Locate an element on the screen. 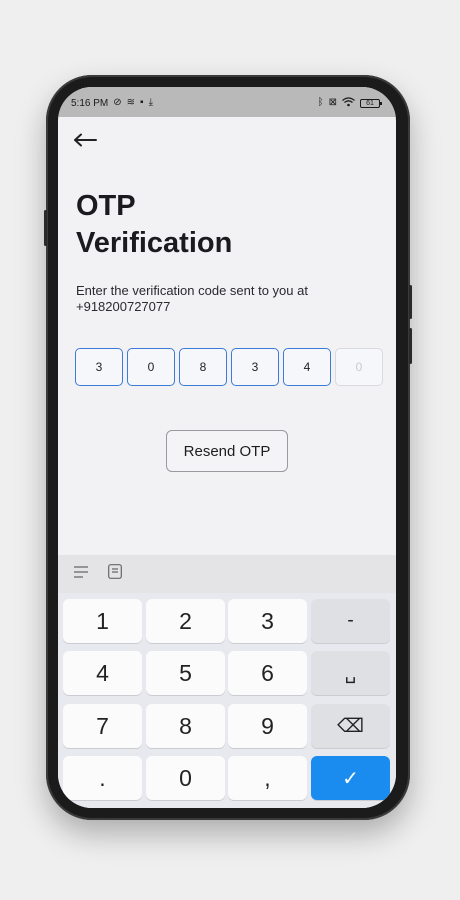  arrow-left-icon is located at coordinates (85, 140).